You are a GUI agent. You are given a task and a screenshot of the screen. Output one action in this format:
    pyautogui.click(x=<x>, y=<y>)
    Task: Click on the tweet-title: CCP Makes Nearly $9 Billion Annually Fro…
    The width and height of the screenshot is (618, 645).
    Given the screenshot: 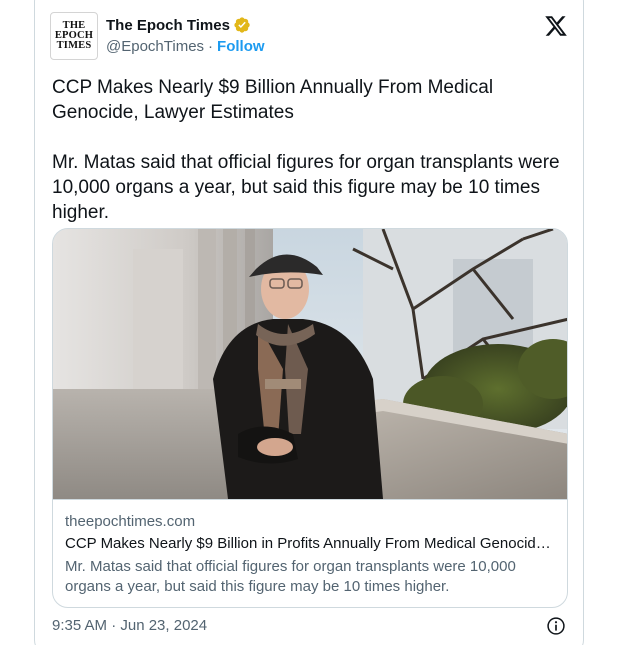 What is the action you would take?
    pyautogui.click(x=273, y=100)
    